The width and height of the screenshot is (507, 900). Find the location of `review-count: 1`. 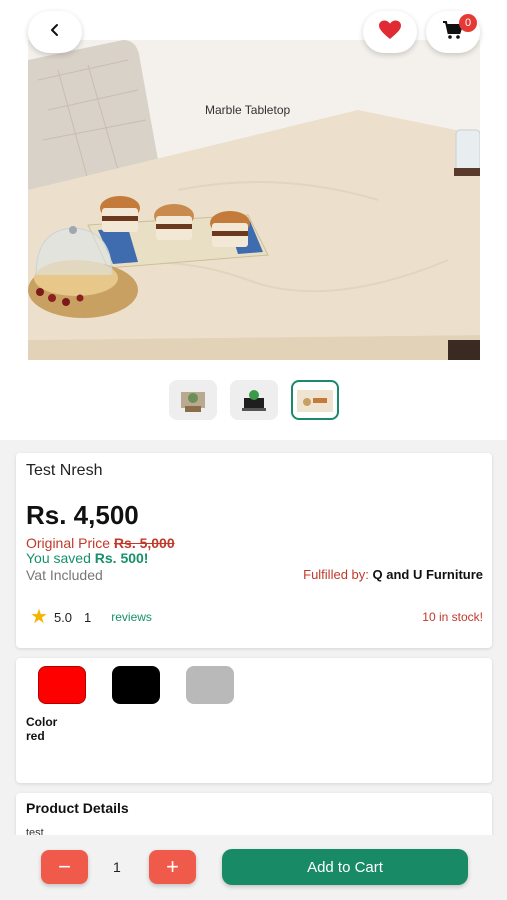

review-count: 1 is located at coordinates (88, 617).